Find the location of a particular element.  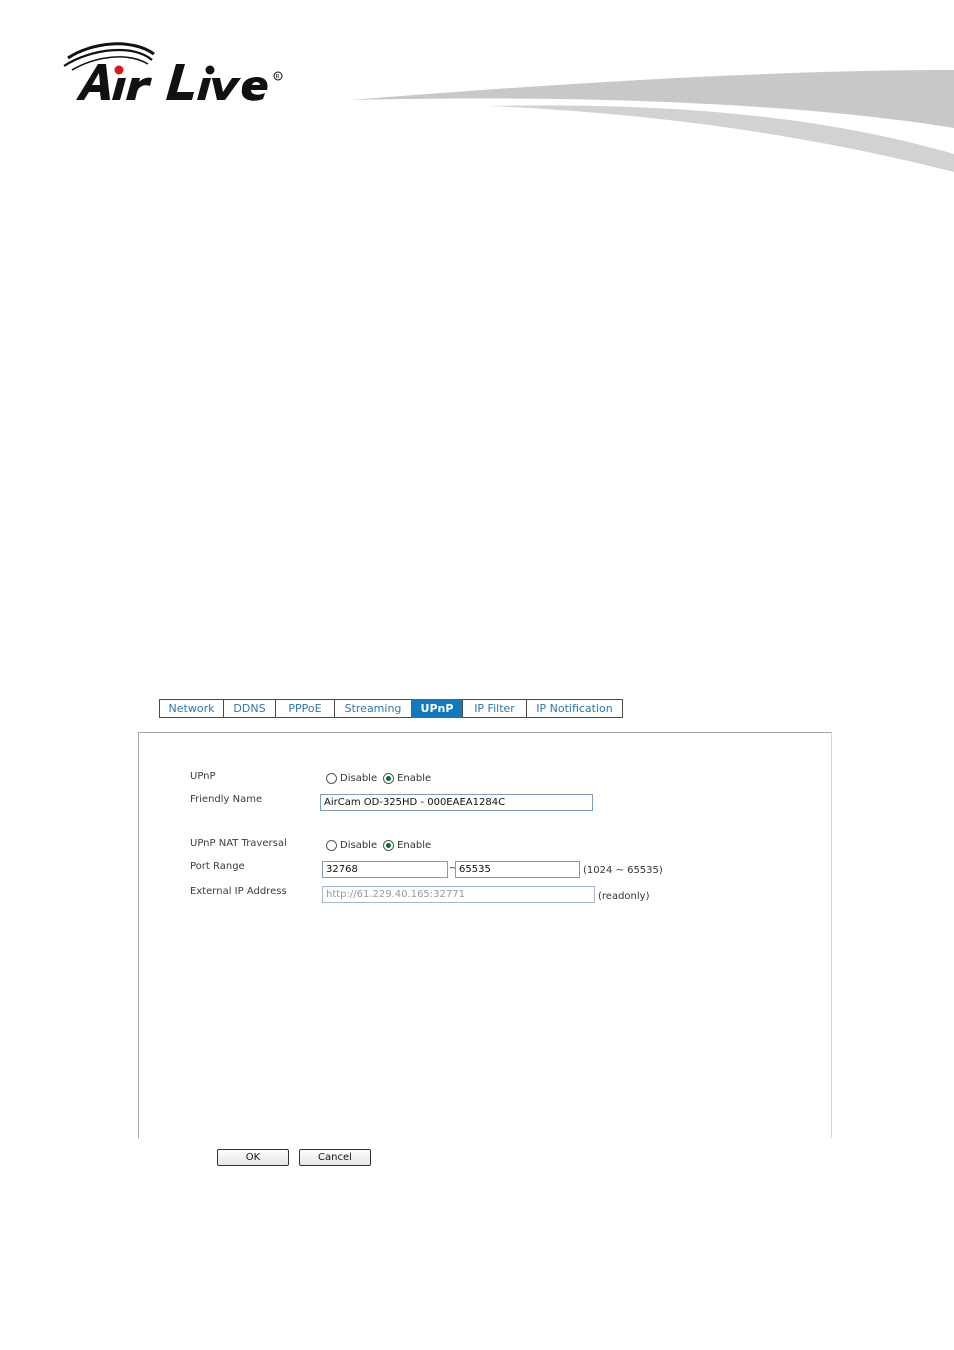

nat-disable-label: Disable is located at coordinates (359, 845).